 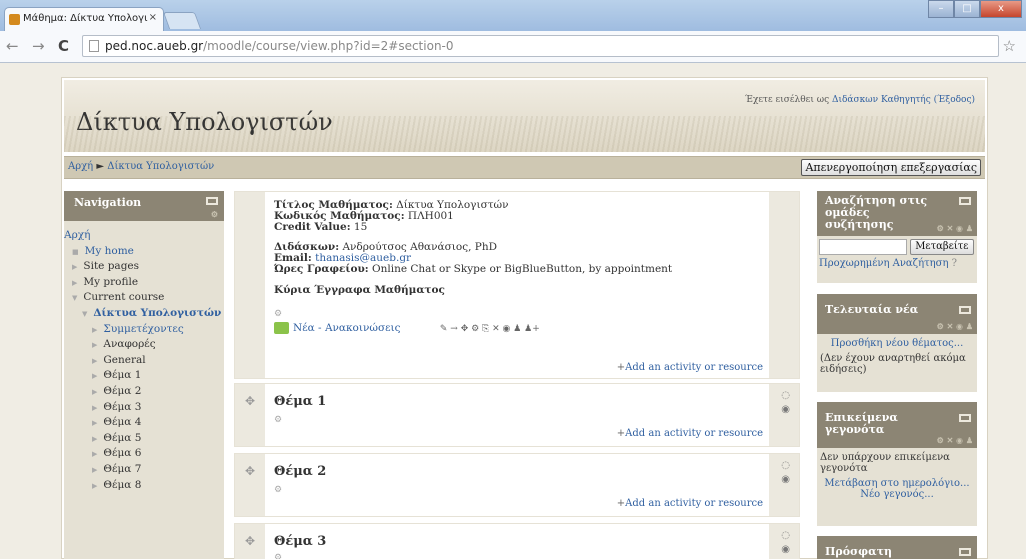 What do you see at coordinates (312, 227) in the screenshot?
I see `summary-credit-label: Credit Value:` at bounding box center [312, 227].